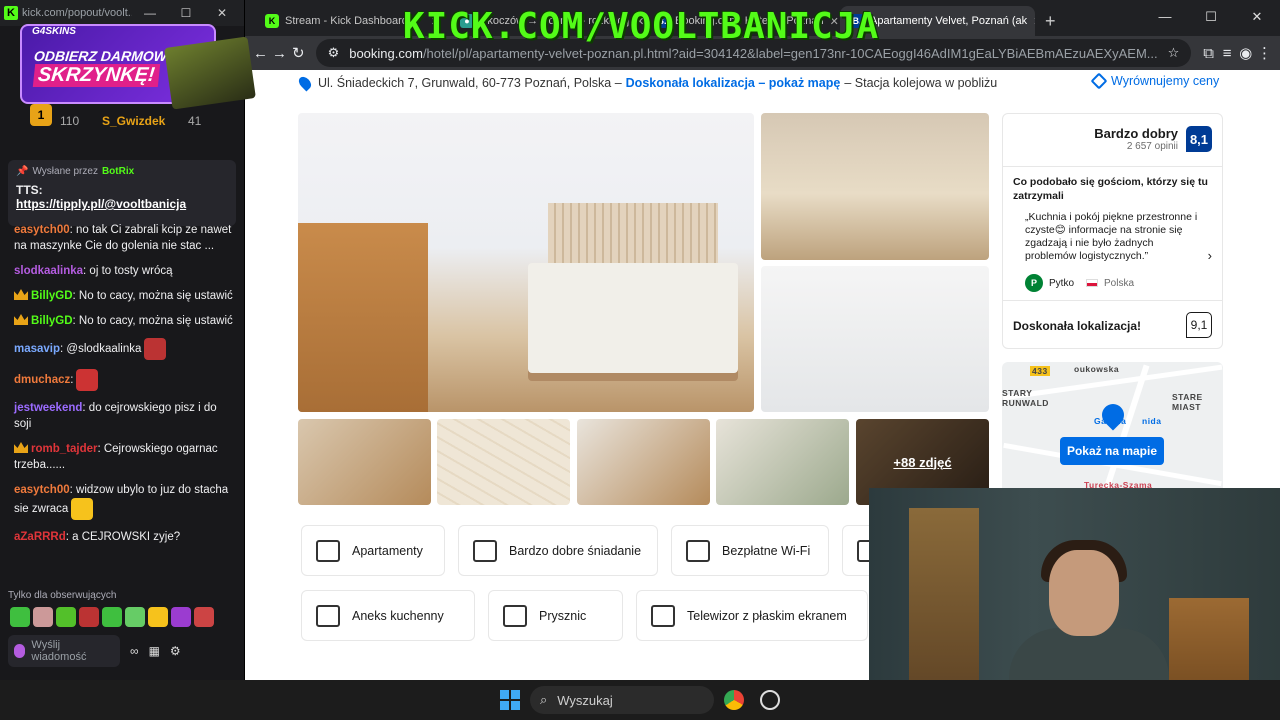  Describe the element at coordinates (48, 408) in the screenshot. I see `chat-username: jestweekend` at that location.